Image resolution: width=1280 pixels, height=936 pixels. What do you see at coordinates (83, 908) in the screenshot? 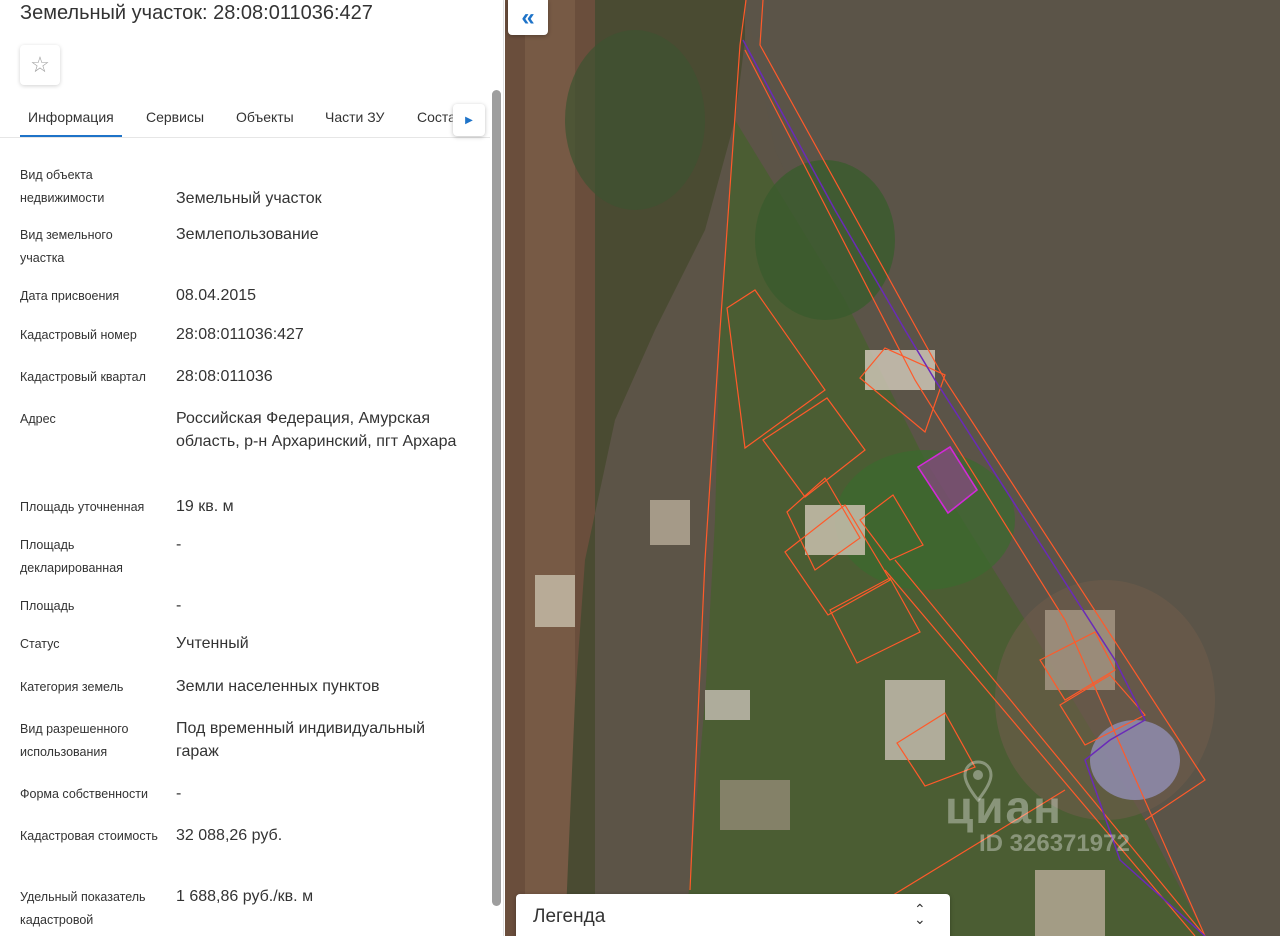
I see `info-label: Удельный показатель кадастровой` at bounding box center [83, 908].